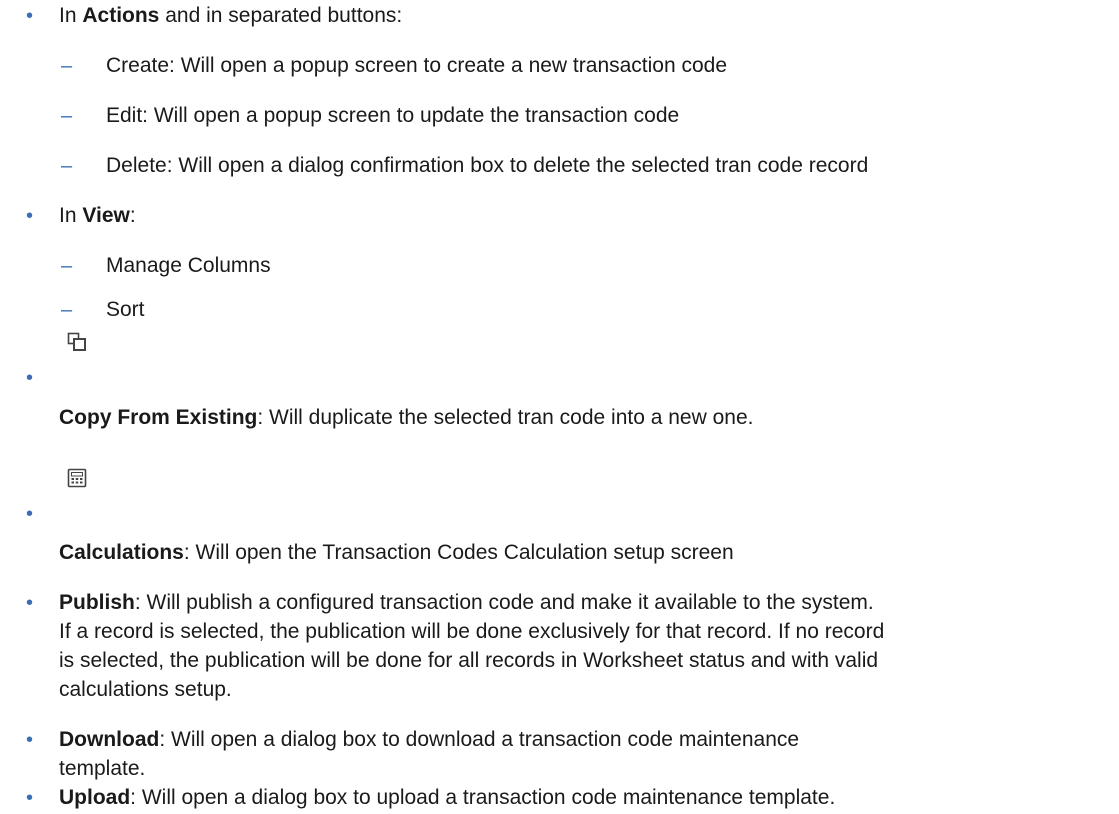  What do you see at coordinates (121, 552) in the screenshot?
I see `calculations-label: Calculations` at bounding box center [121, 552].